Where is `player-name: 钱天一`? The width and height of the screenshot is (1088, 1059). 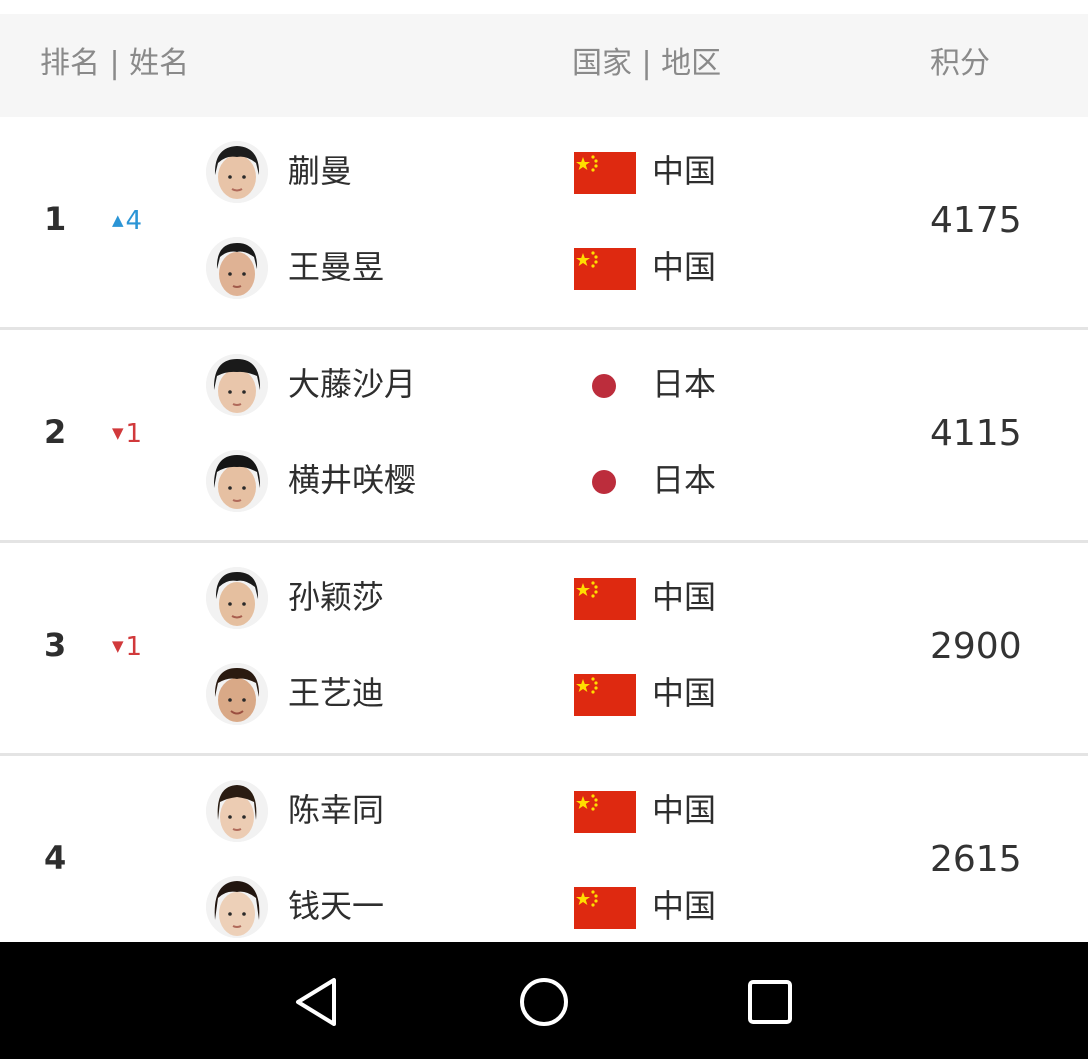 player-name: 钱天一 is located at coordinates (336, 906).